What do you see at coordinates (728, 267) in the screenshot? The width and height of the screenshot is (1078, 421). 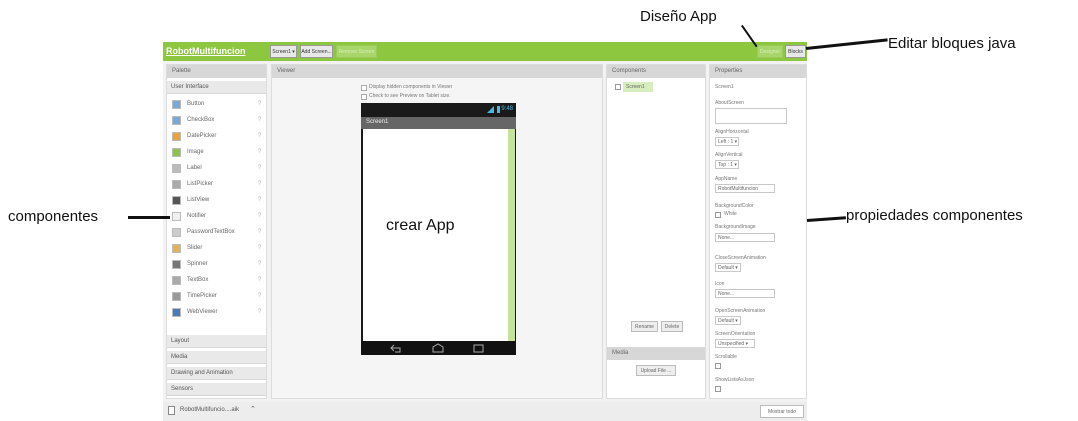 I see `close-anim-select: Default ▾` at bounding box center [728, 267].